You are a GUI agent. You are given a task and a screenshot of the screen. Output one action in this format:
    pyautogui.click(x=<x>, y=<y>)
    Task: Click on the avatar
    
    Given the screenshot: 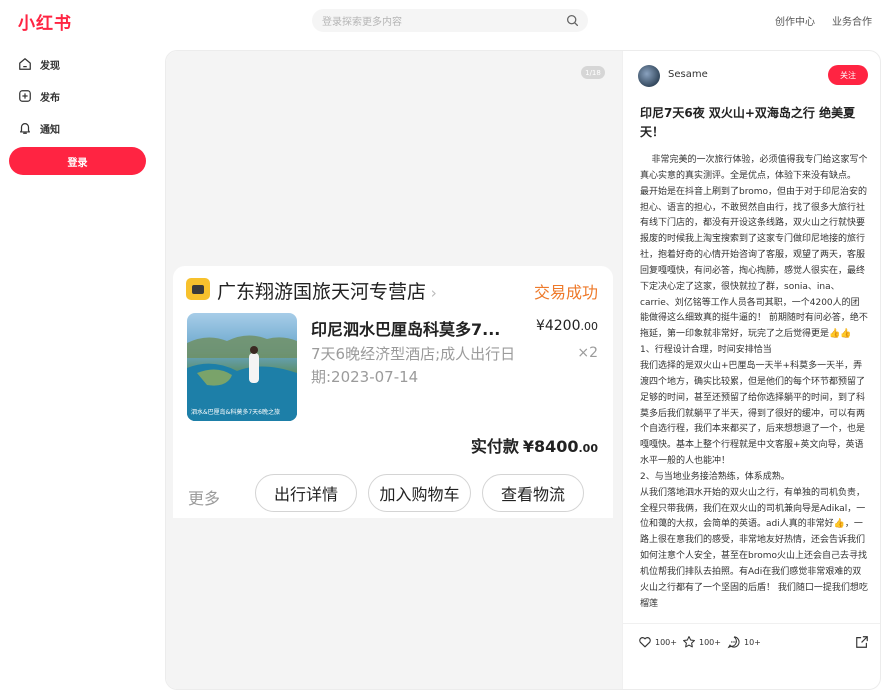 What is the action you would take?
    pyautogui.click(x=649, y=76)
    